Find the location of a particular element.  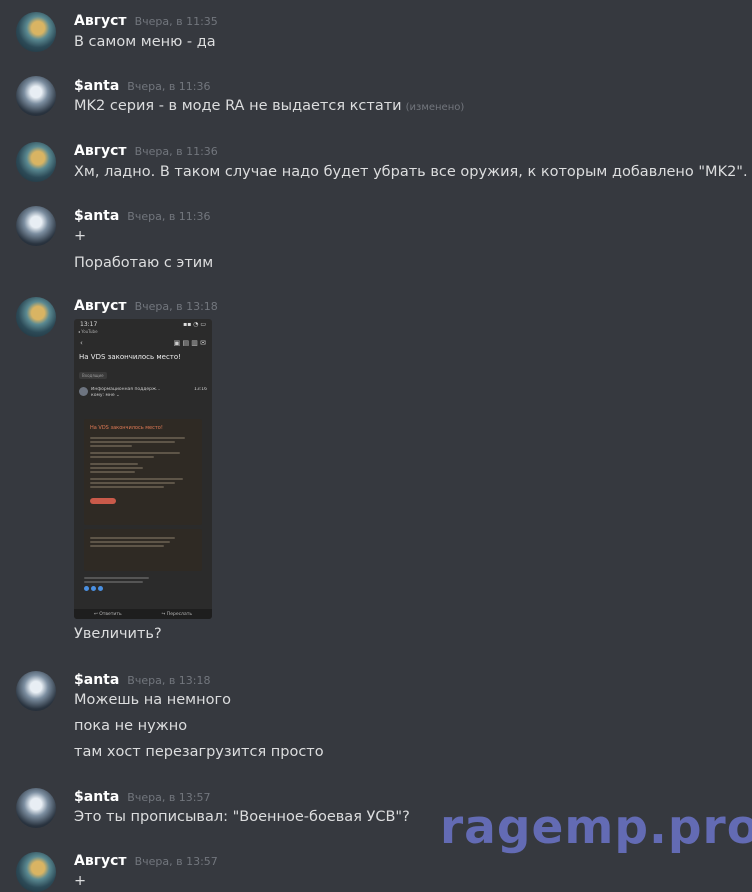

mail-actions: ↩ Ответить ↪ Переслать is located at coordinates (143, 614).